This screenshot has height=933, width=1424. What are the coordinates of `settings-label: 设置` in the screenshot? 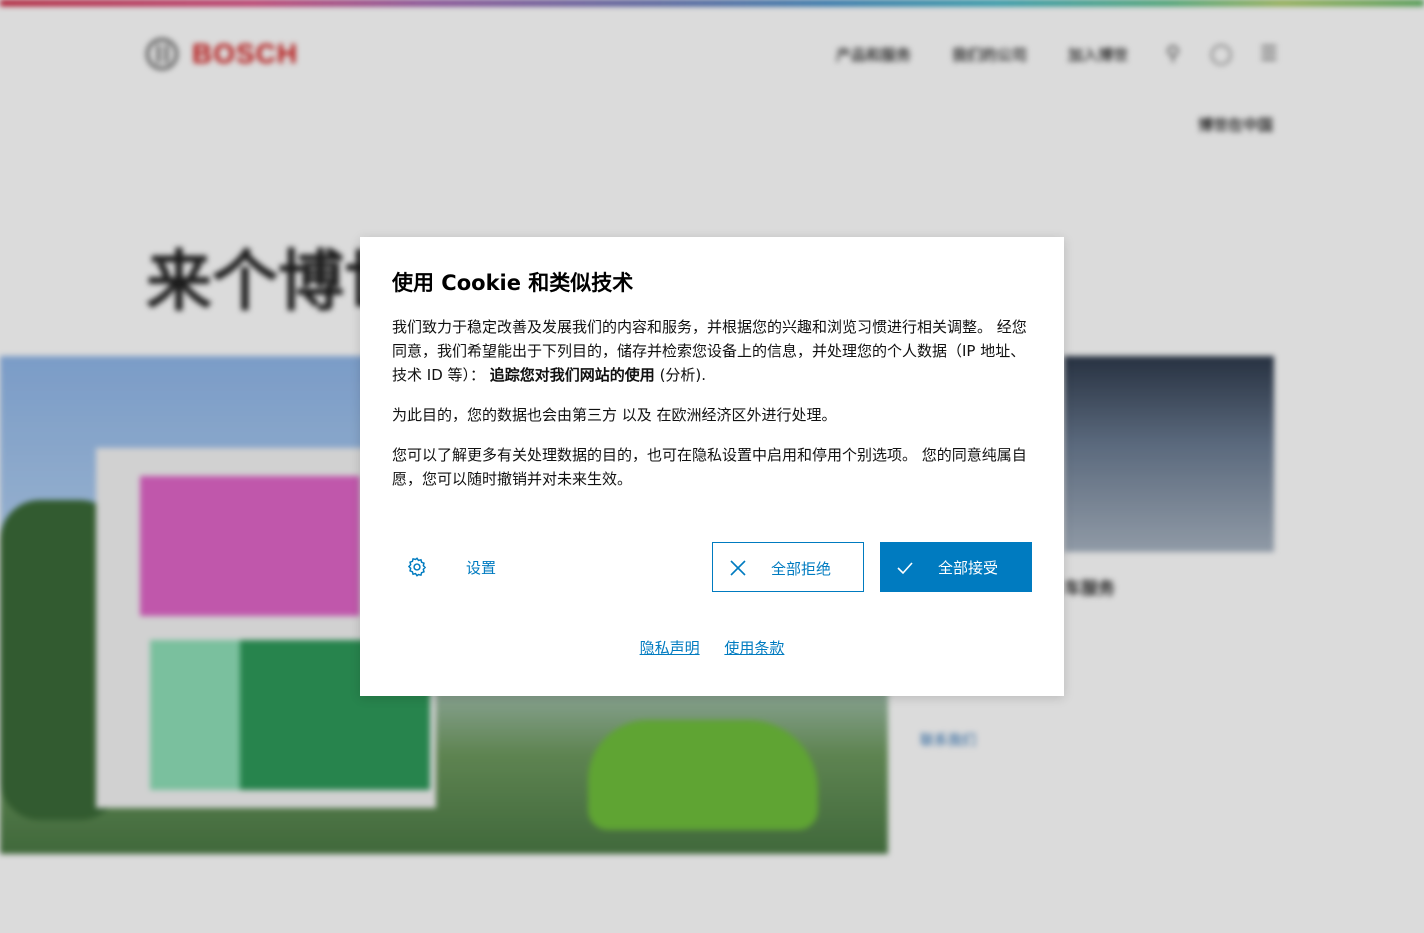 It's located at (481, 568).